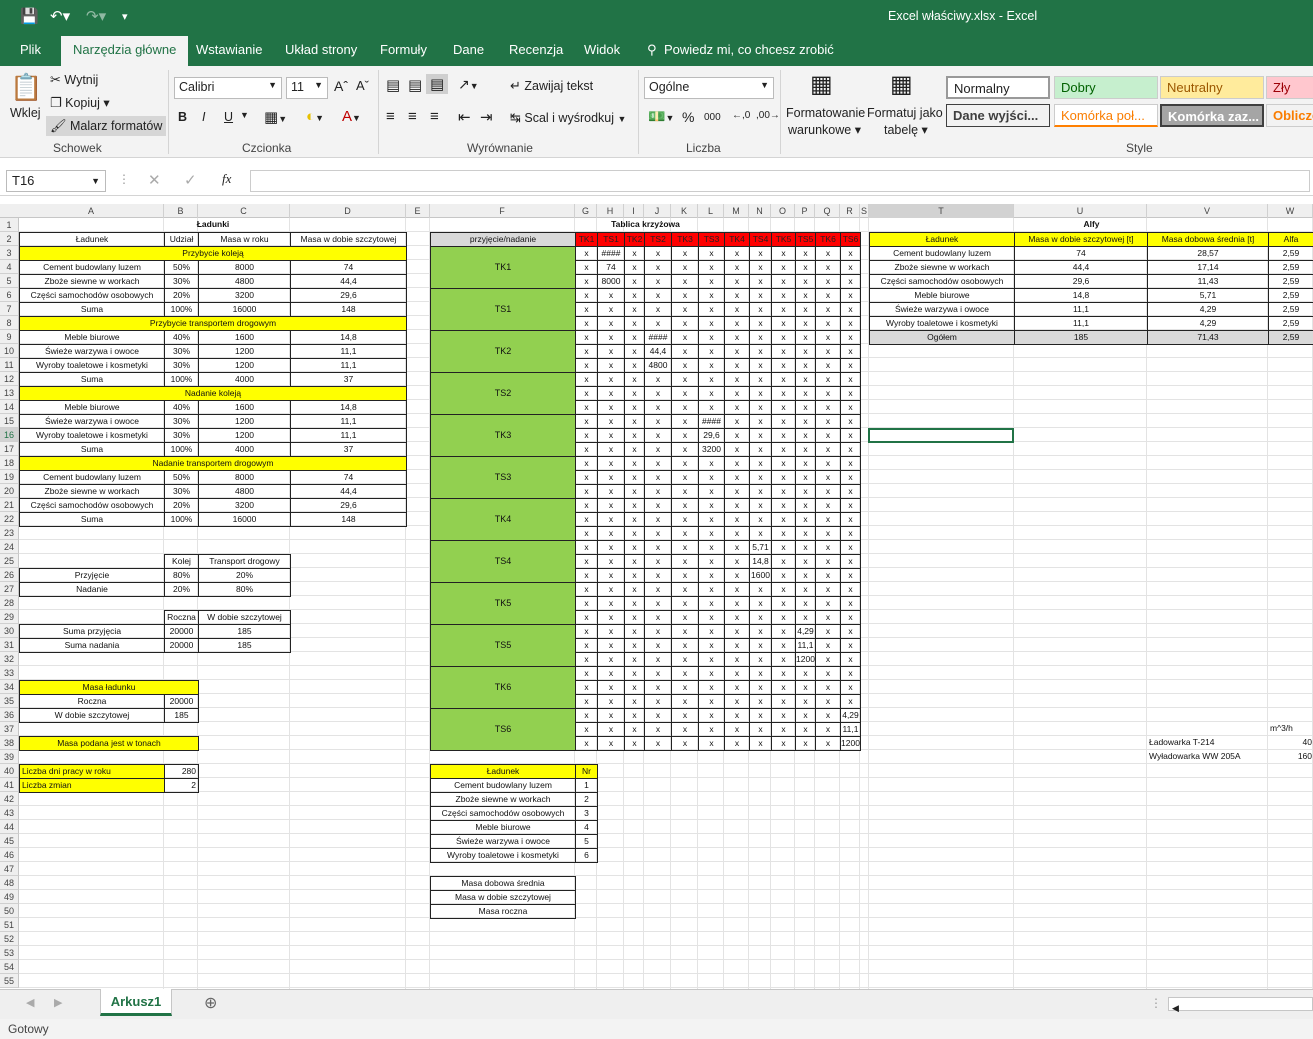 The width and height of the screenshot is (1313, 1039). What do you see at coordinates (586, 799) in the screenshot?
I see `legend-cell: 2` at bounding box center [586, 799].